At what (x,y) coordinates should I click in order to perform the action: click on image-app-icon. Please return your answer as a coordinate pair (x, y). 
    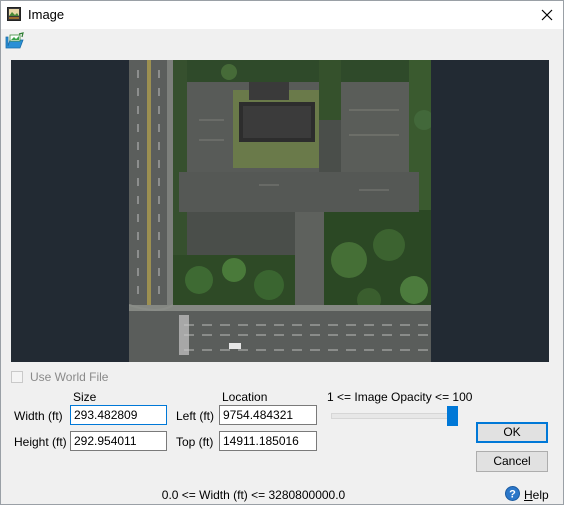
    Looking at the image, I should click on (14, 14).